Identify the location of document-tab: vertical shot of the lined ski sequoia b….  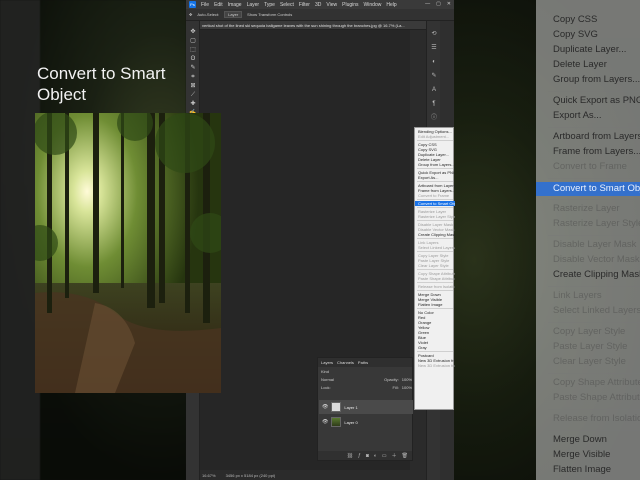
(327, 25).